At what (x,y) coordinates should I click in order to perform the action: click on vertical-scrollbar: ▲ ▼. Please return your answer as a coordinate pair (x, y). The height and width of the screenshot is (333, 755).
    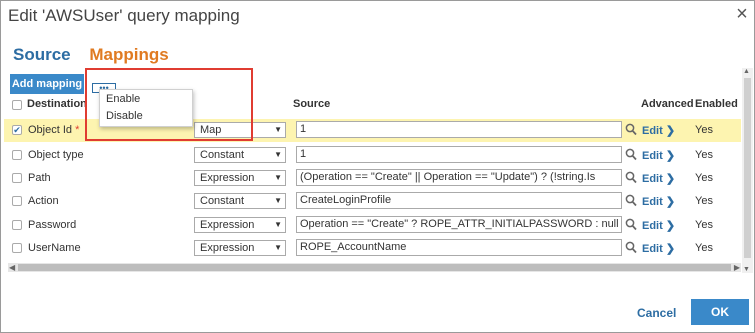
    Looking at the image, I should click on (747, 170).